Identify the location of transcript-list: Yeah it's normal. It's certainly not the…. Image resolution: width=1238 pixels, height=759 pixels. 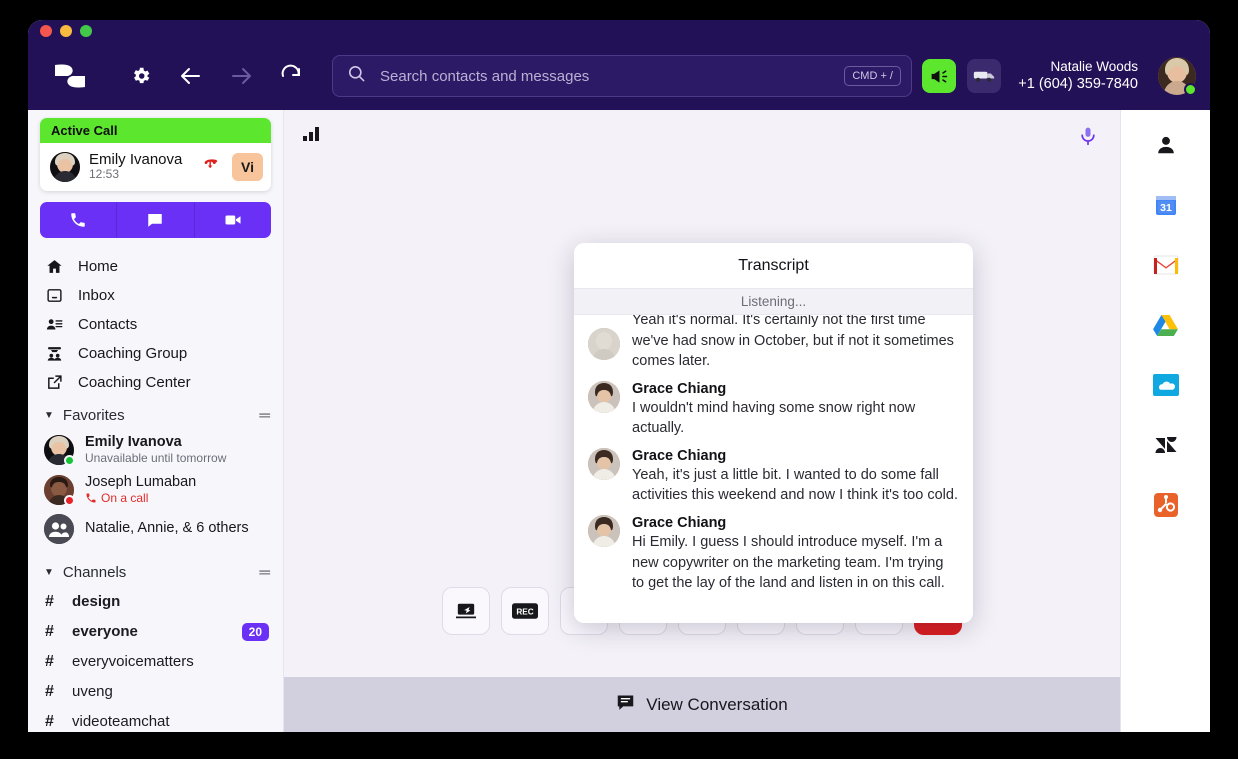
(773, 469).